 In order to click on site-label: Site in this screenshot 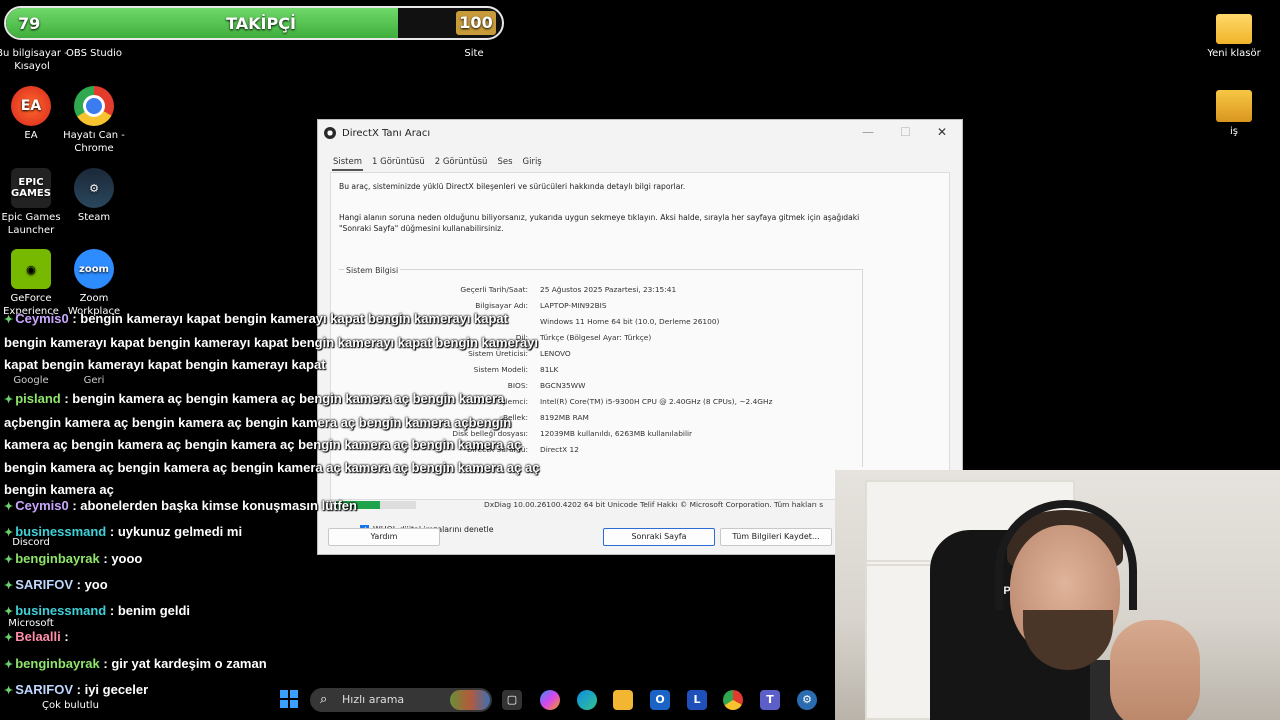, I will do `click(474, 53)`.